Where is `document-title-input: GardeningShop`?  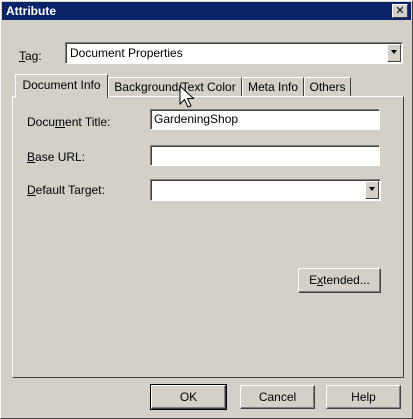 document-title-input: GardeningShop is located at coordinates (265, 119).